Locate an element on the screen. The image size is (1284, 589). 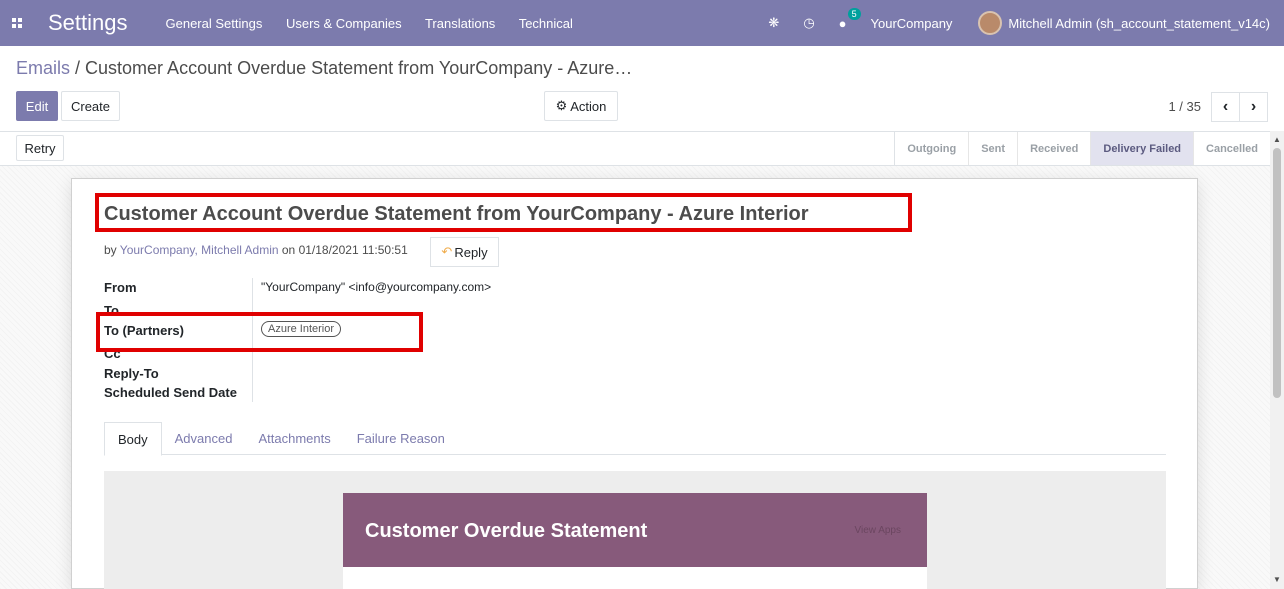
activity-clock-icon: ◷ is located at coordinates (808, 23).